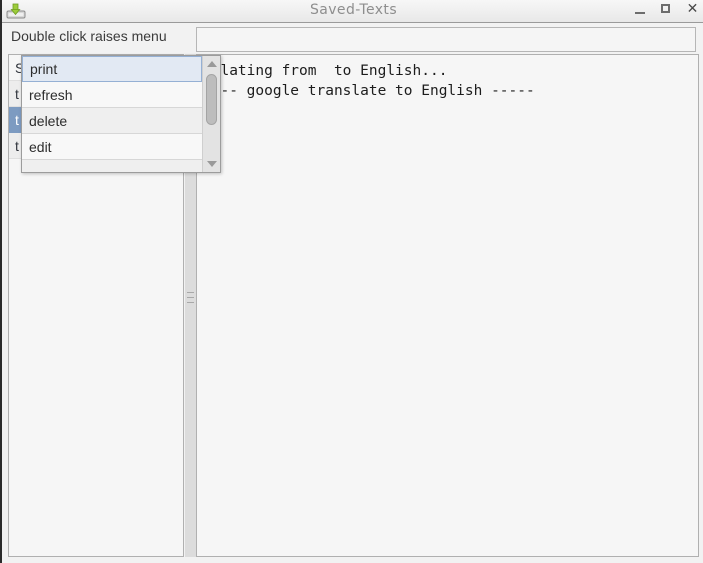 The image size is (703, 563). I want to click on scroll-up-arrow-icon, so click(212, 64).